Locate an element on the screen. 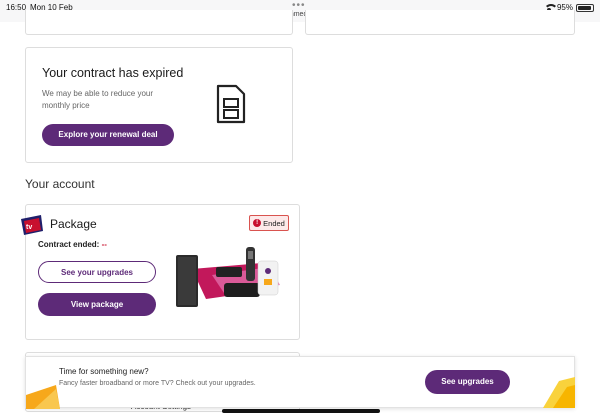  view-package-button: View package is located at coordinates (97, 304).